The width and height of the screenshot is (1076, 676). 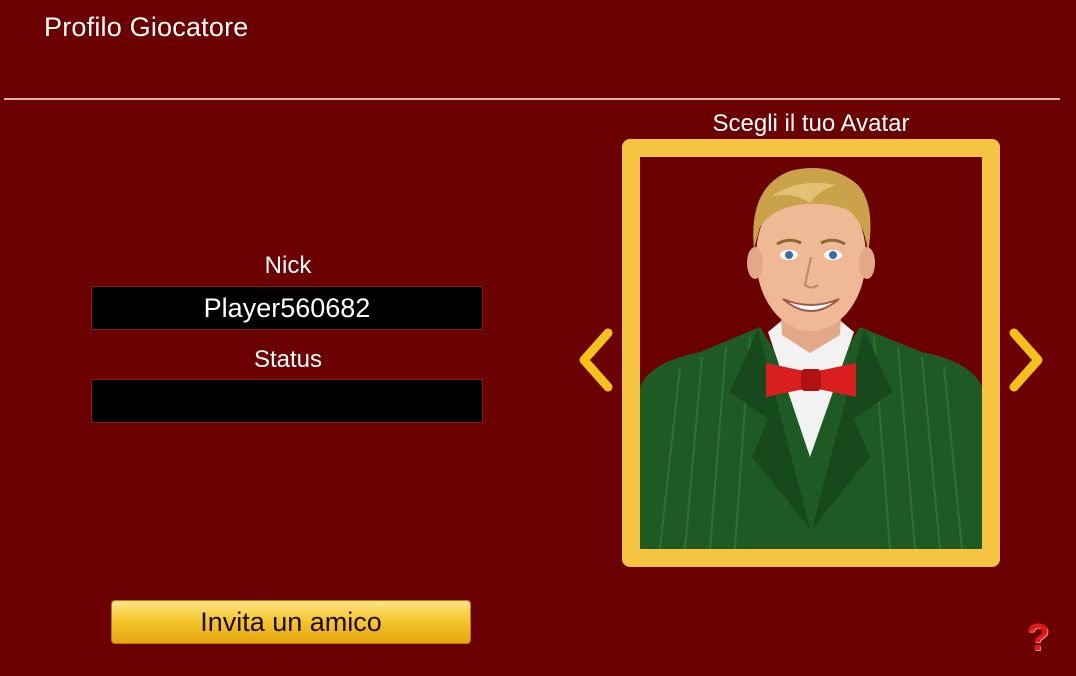 What do you see at coordinates (287, 401) in the screenshot?
I see `status-input` at bounding box center [287, 401].